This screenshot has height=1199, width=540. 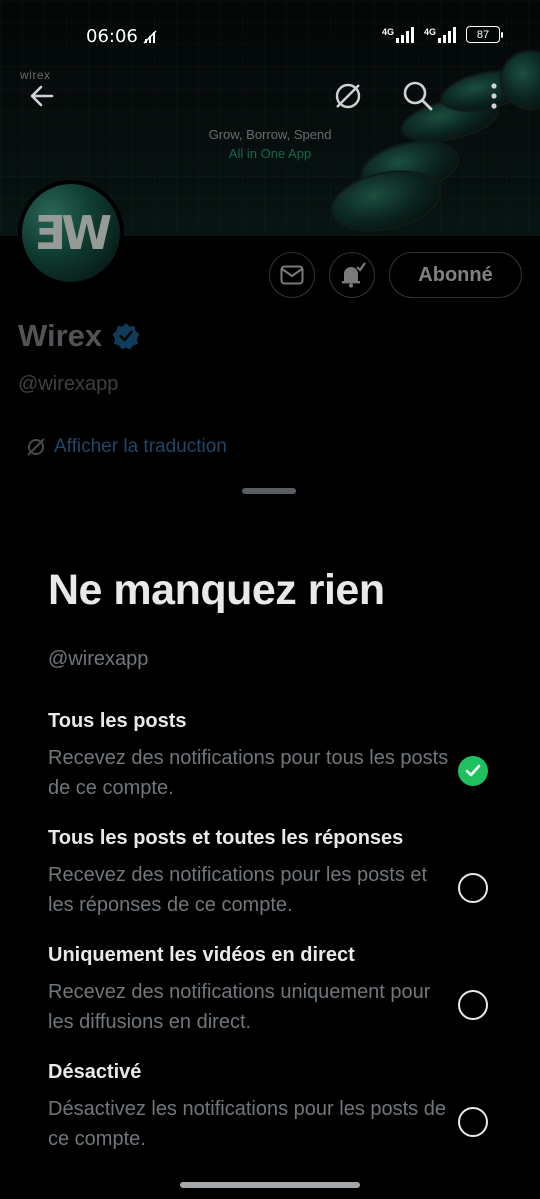 I want to click on network-indicator-2: 4G, so click(x=440, y=34).